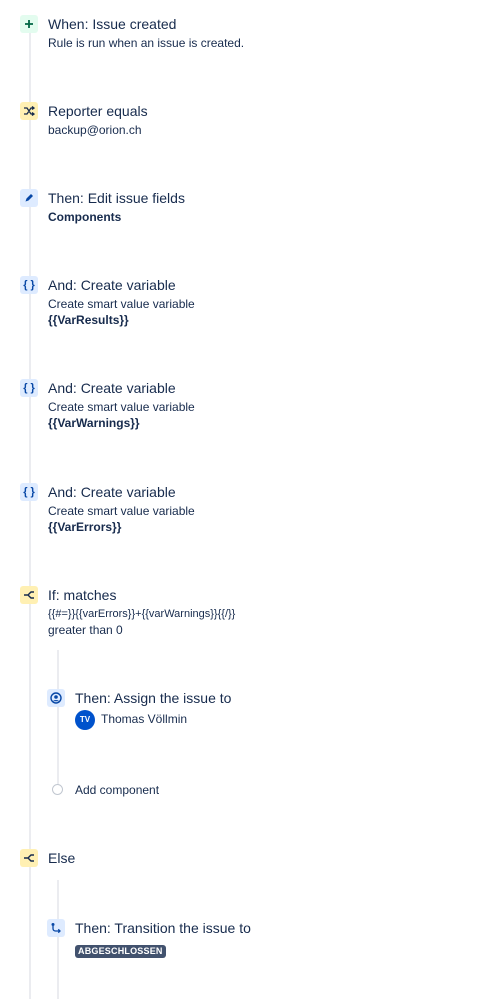  Describe the element at coordinates (94, 423) in the screenshot. I see `variable-name: {{VarWarnings}}` at that location.